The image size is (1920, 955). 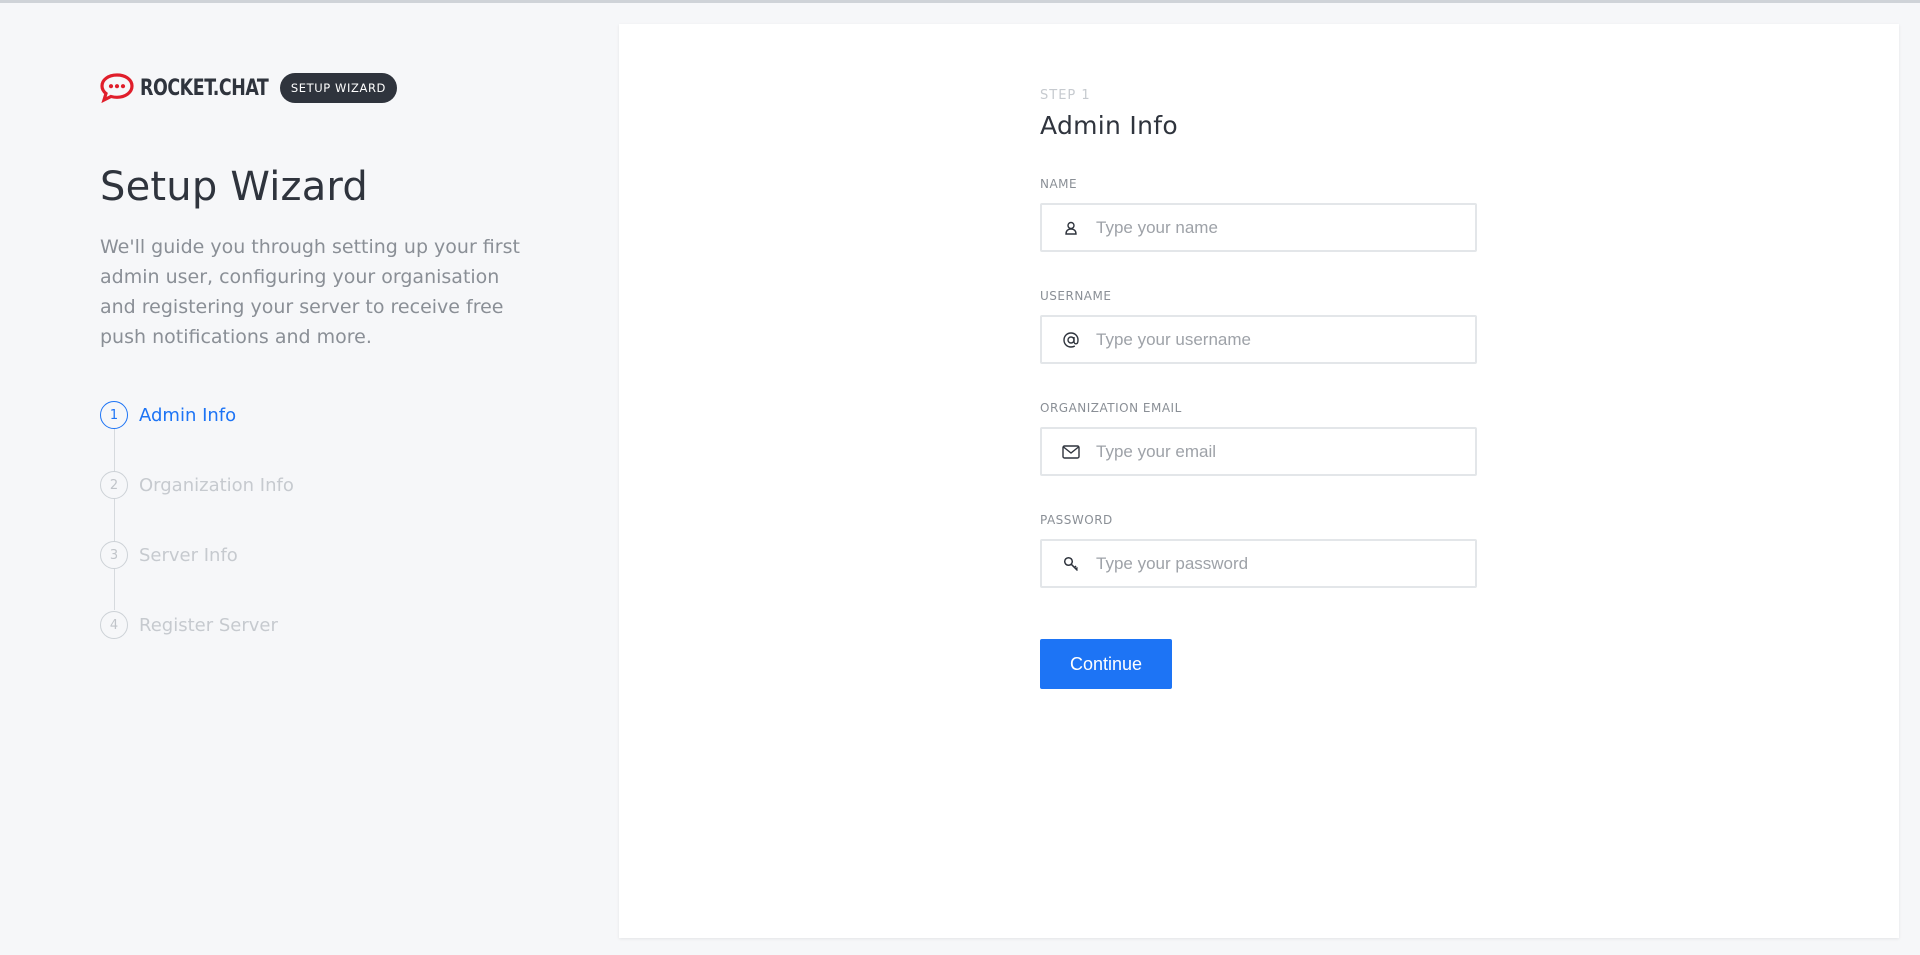 What do you see at coordinates (114, 519) in the screenshot?
I see `steps-connector-line` at bounding box center [114, 519].